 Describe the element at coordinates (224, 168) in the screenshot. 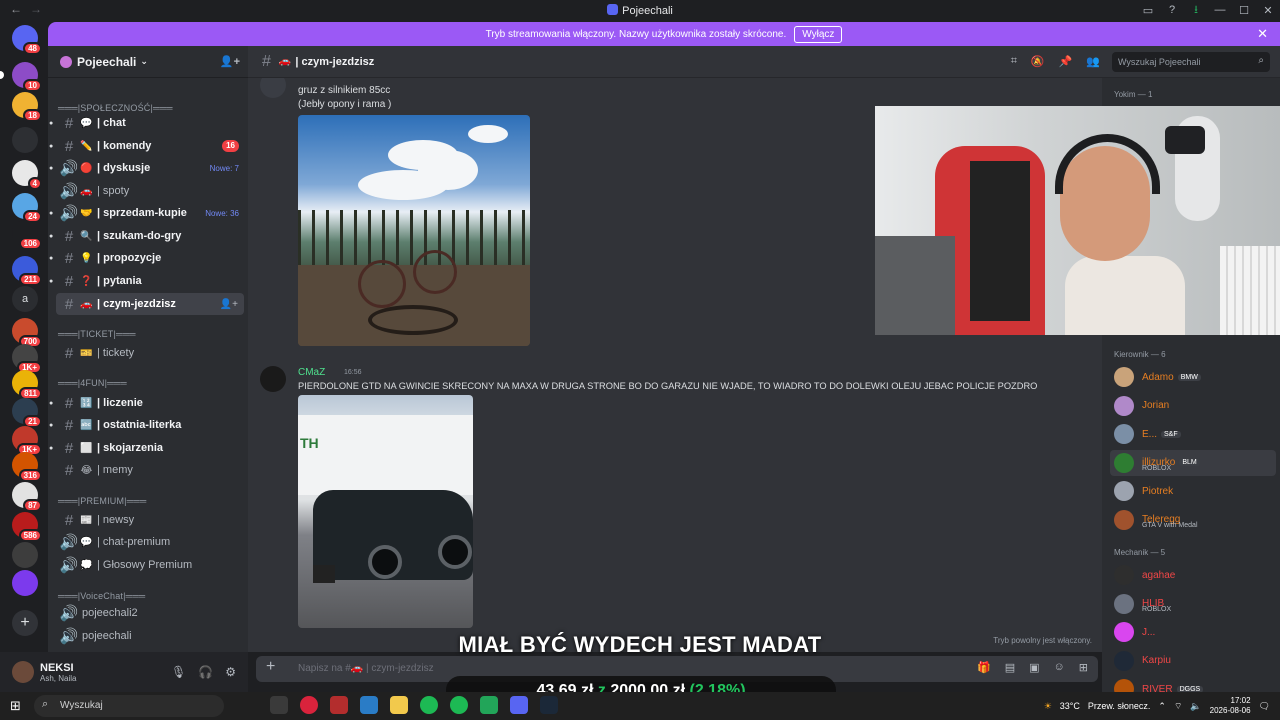

I see `new-messages-badge: Nowe: 7` at that location.